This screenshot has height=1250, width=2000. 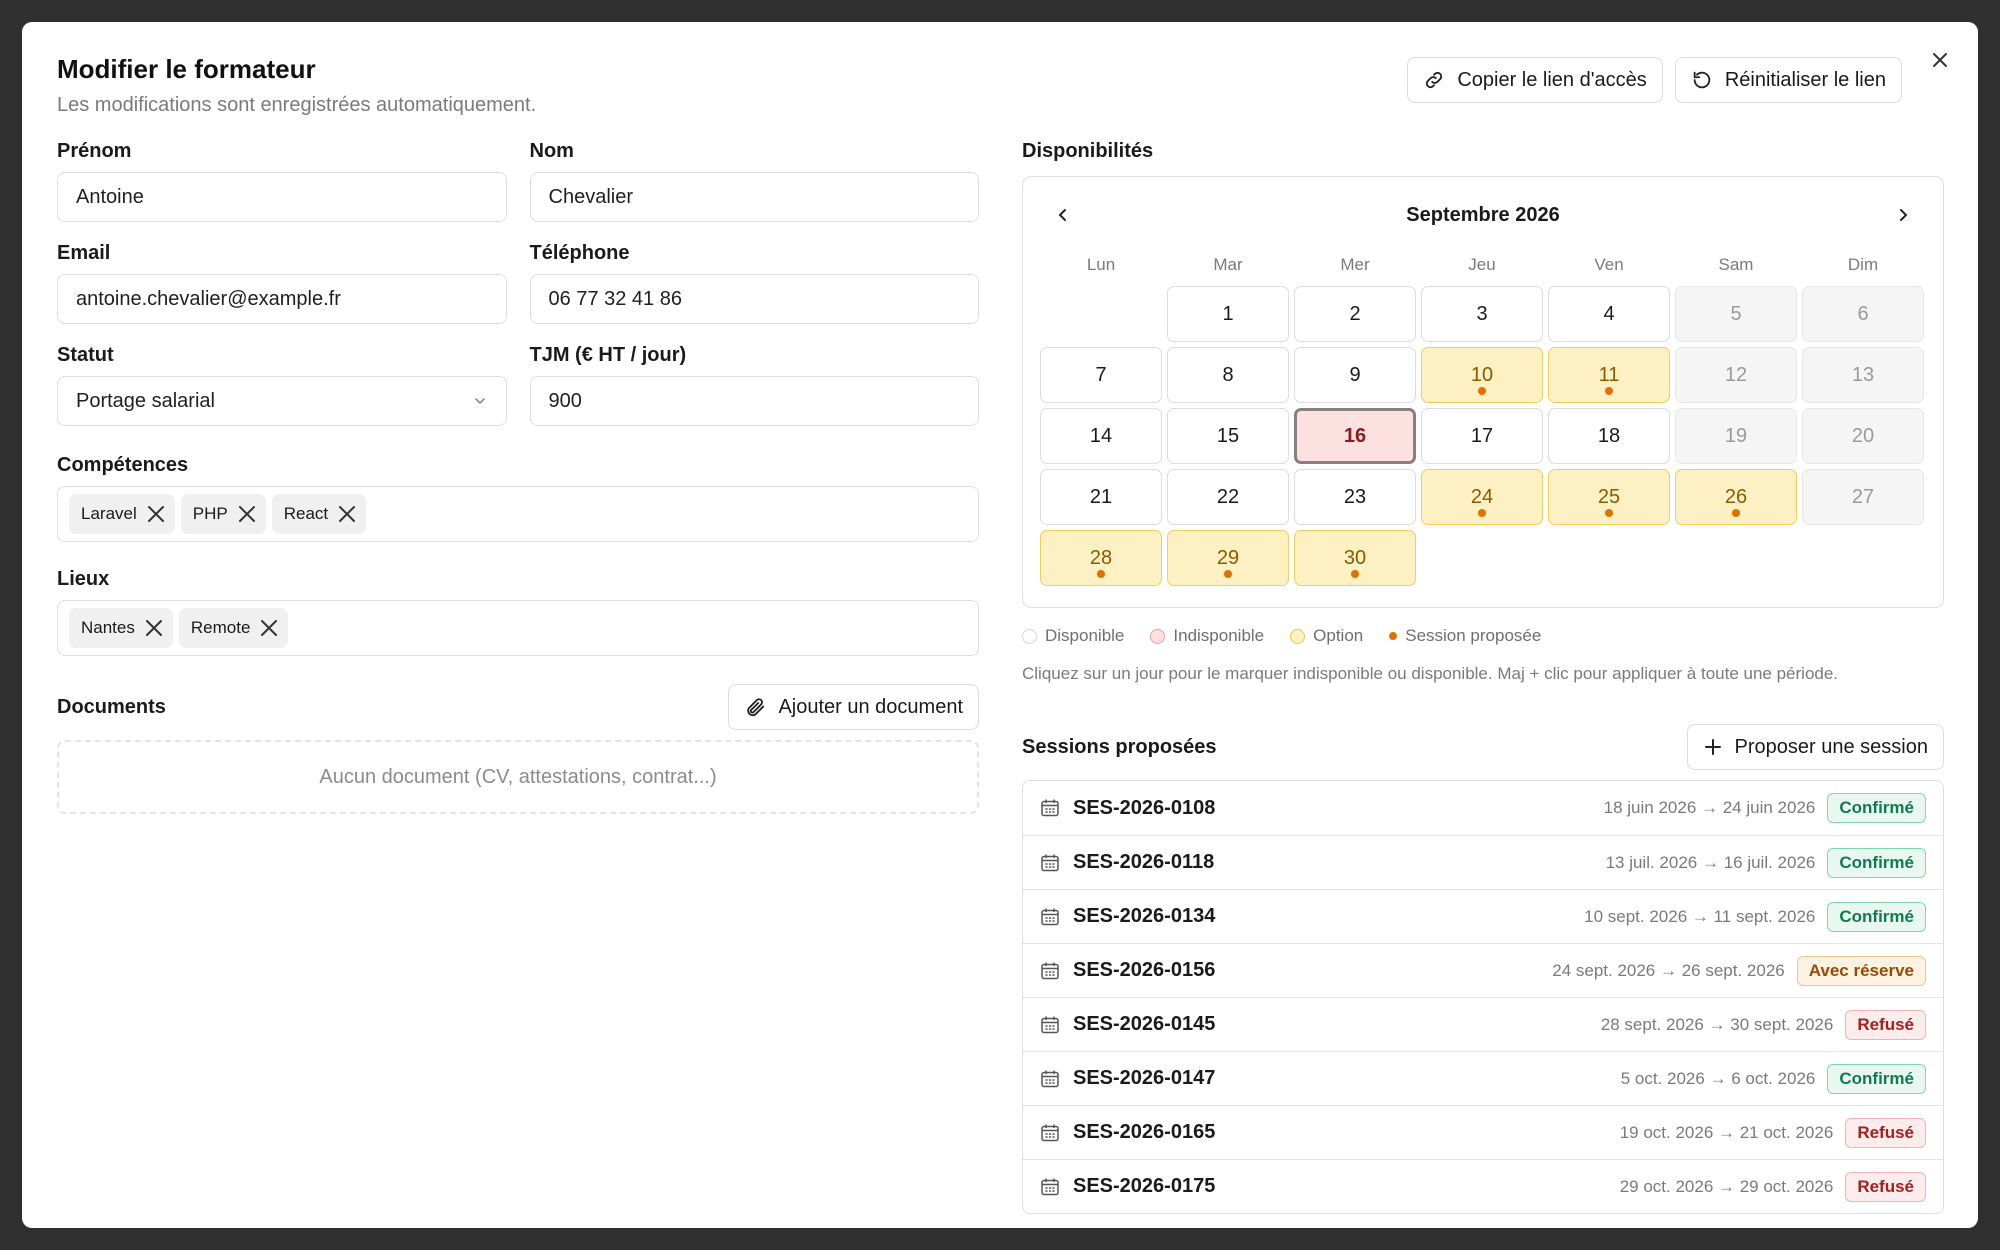 I want to click on previous-month-button, so click(x=1063, y=215).